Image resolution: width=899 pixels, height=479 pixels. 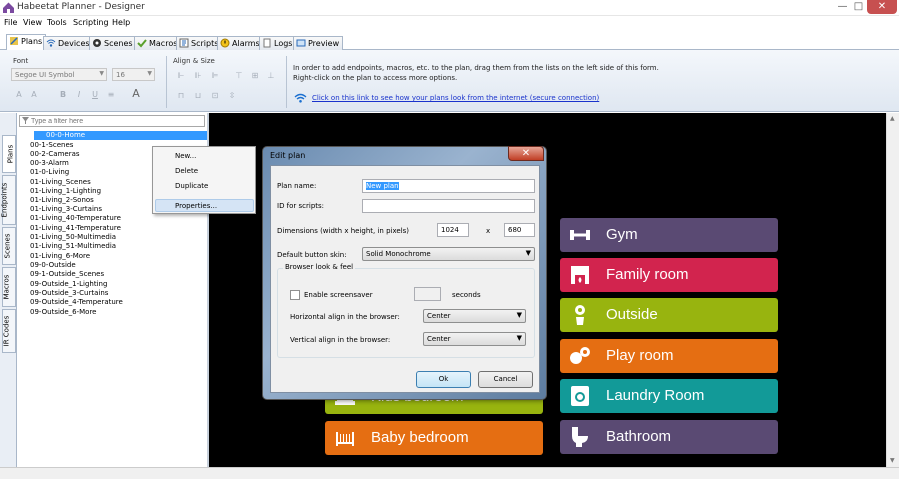 What do you see at coordinates (427, 294) in the screenshot?
I see `screensaver-seconds-input` at bounding box center [427, 294].